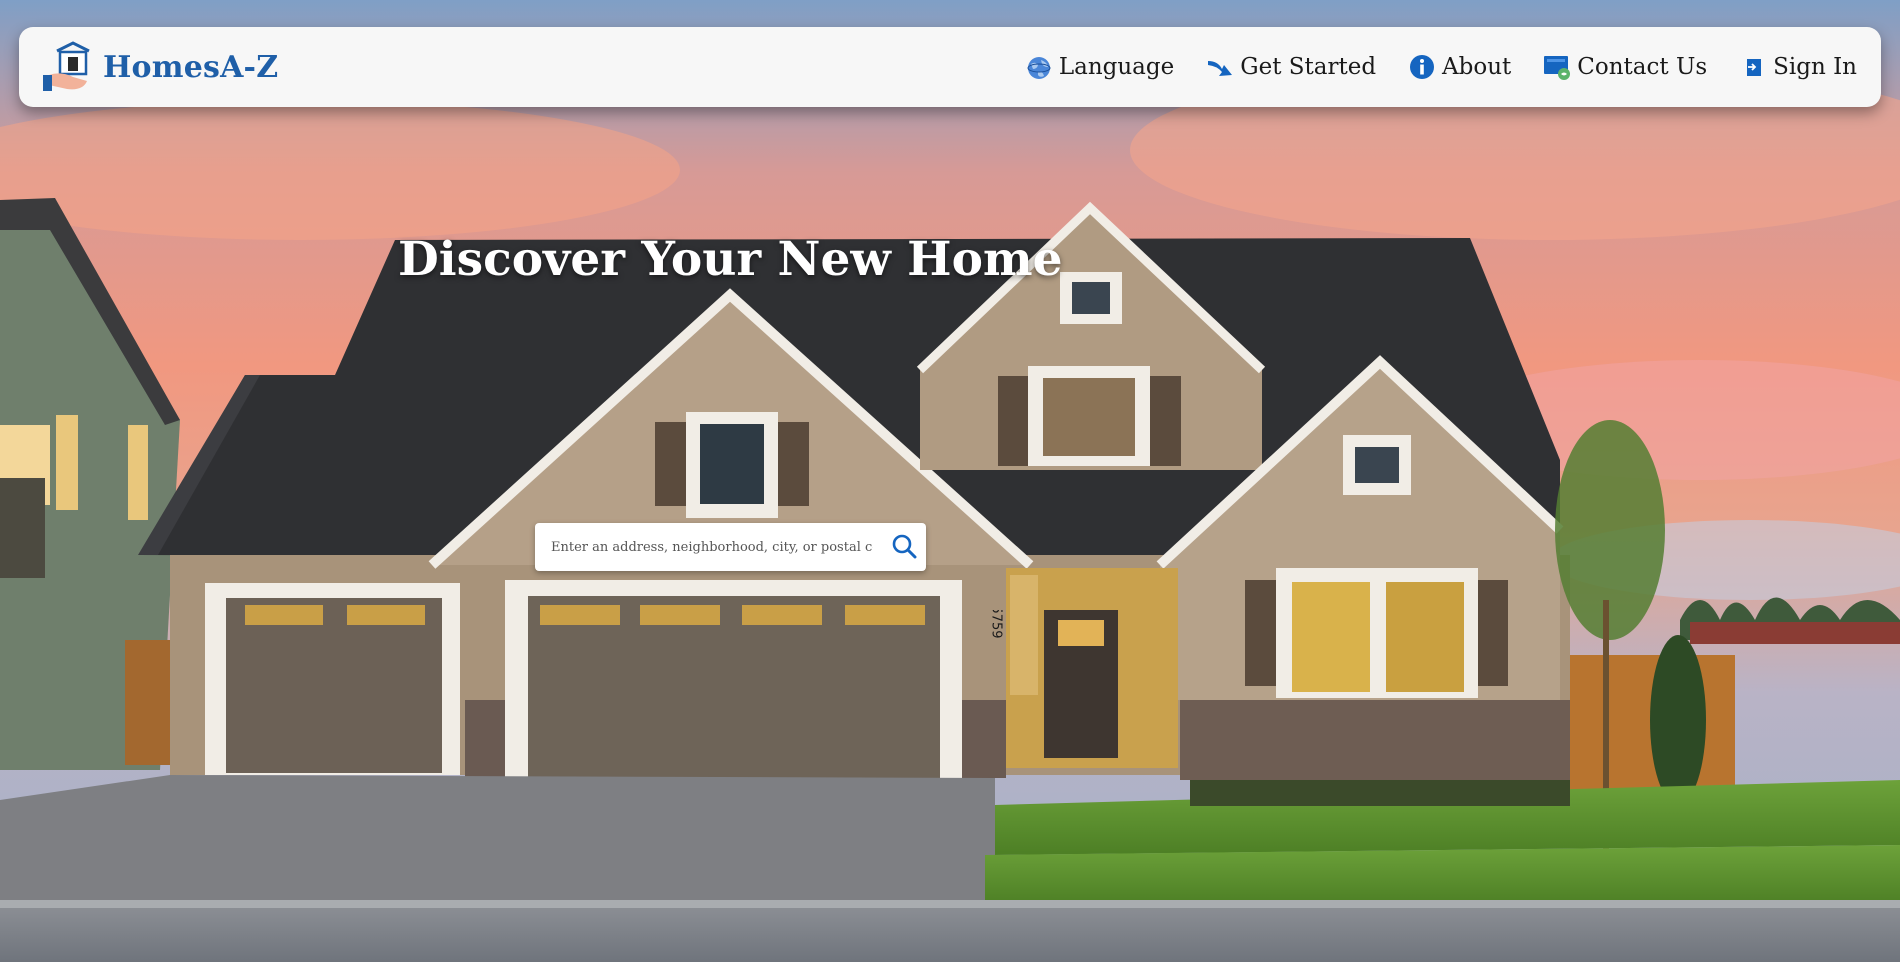 The height and width of the screenshot is (962, 1900). I want to click on nav-get-started: Get Started, so click(1291, 67).